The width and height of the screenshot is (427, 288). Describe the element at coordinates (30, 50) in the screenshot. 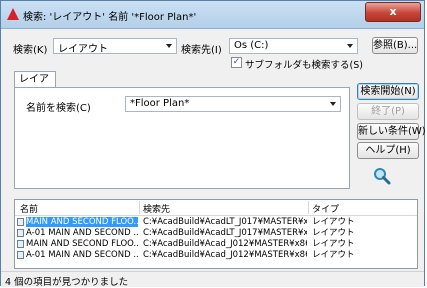

I see `search-type-label: 検索(K)` at that location.